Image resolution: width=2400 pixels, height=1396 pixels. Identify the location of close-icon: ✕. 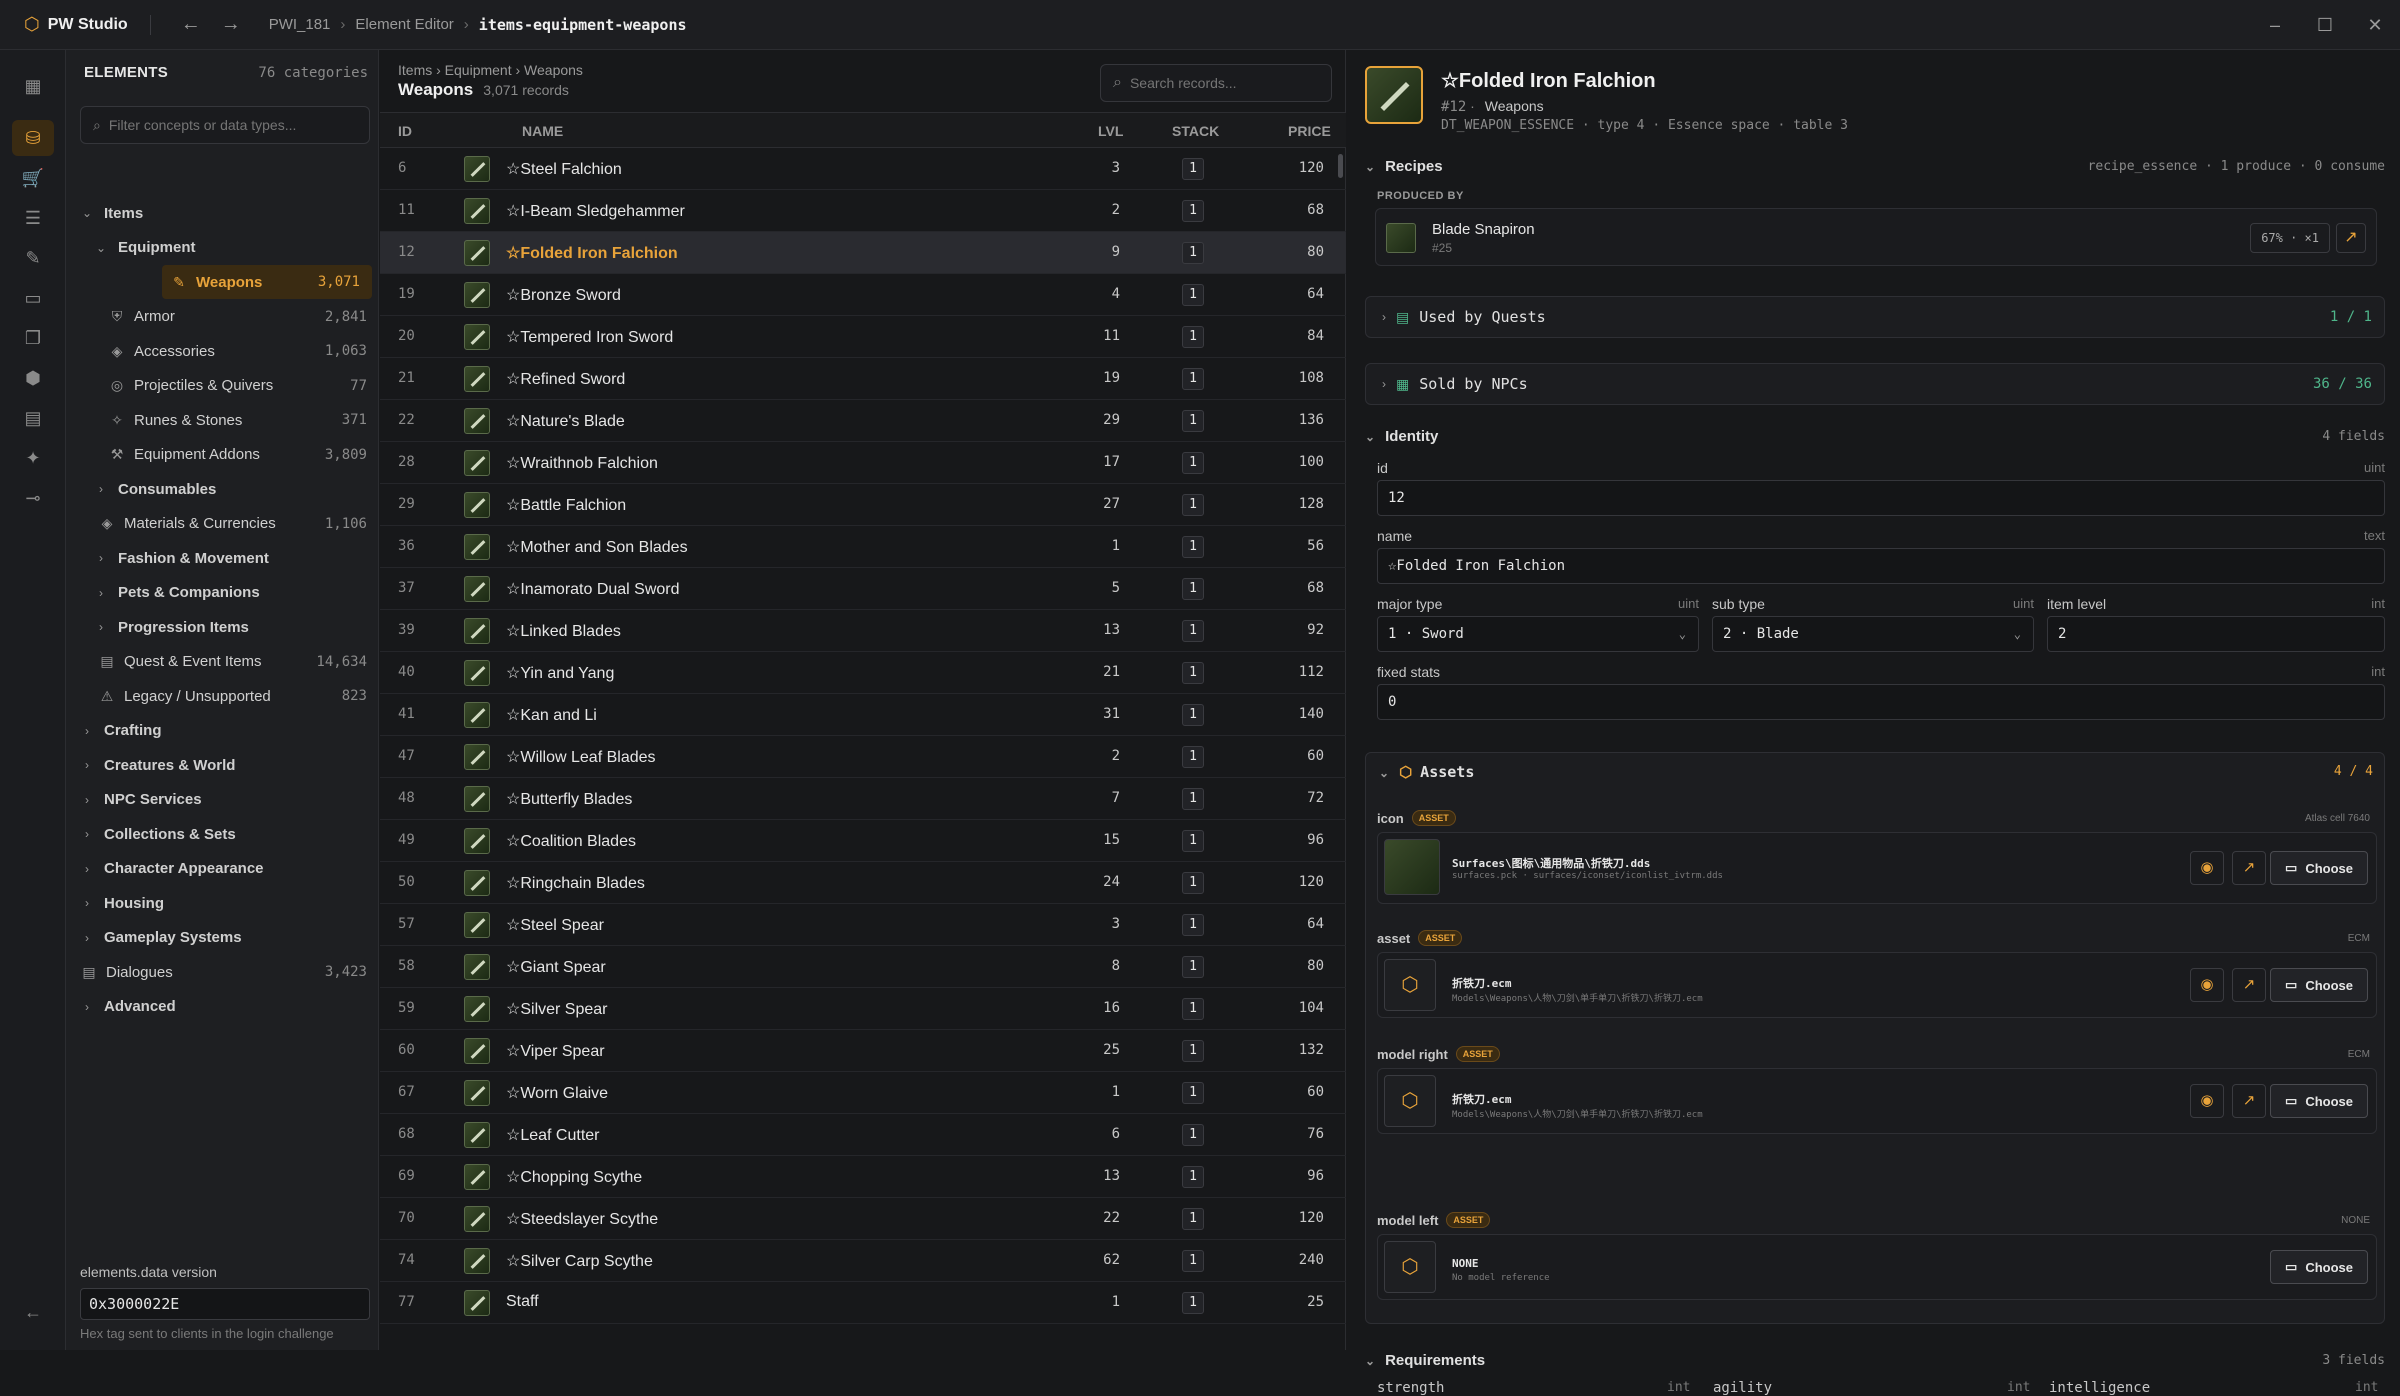
(2375, 25).